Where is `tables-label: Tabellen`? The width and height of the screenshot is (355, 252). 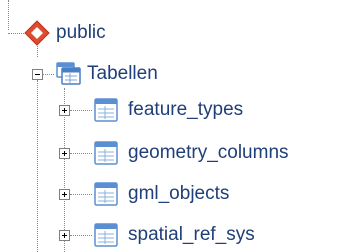
tables-label: Tabellen is located at coordinates (122, 73).